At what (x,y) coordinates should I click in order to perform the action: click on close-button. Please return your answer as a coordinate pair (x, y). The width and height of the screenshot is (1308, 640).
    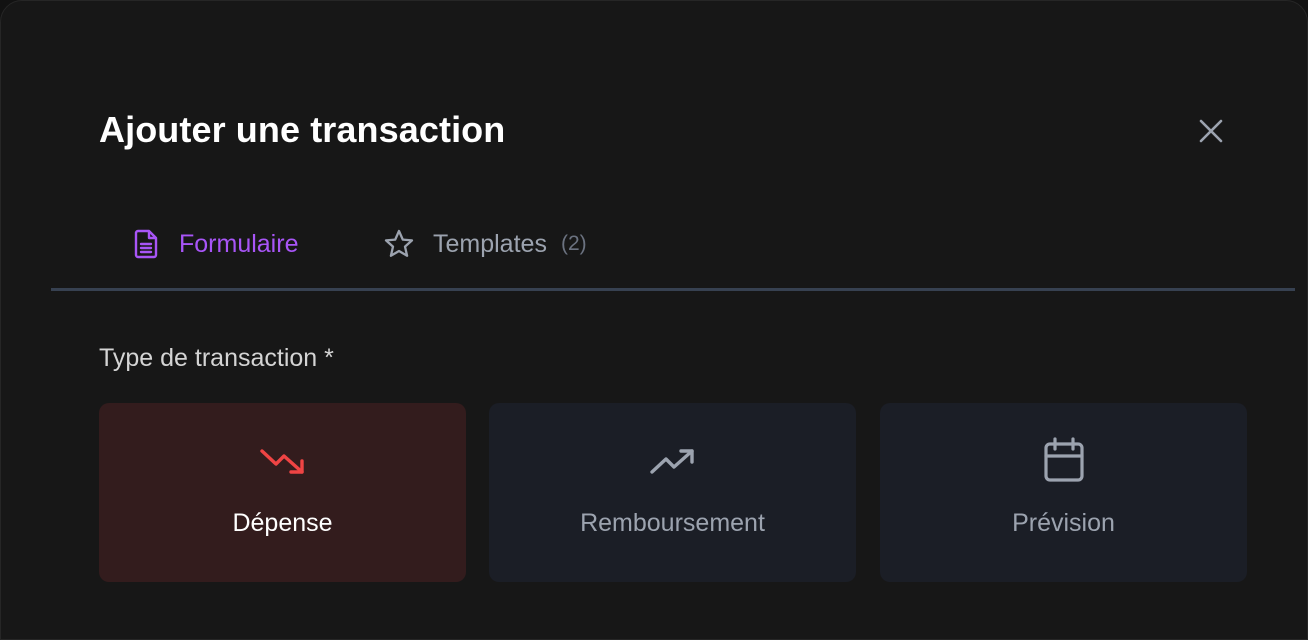
    Looking at the image, I should click on (1211, 131).